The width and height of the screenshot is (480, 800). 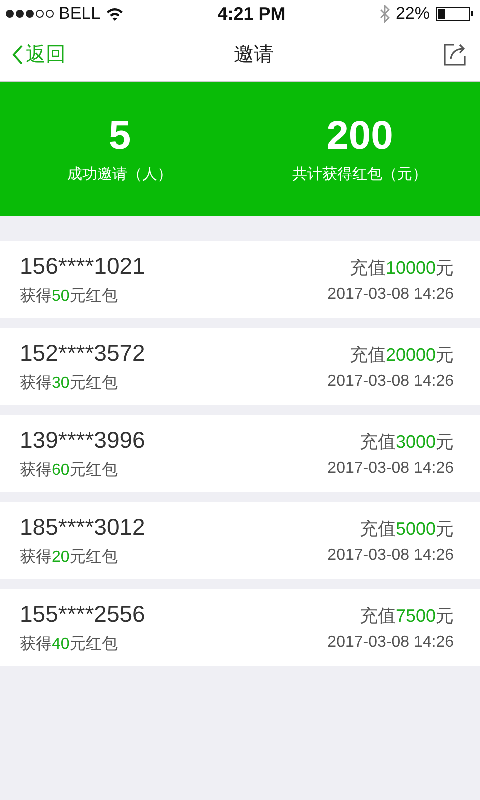 What do you see at coordinates (30, 14) in the screenshot?
I see `signal-icon` at bounding box center [30, 14].